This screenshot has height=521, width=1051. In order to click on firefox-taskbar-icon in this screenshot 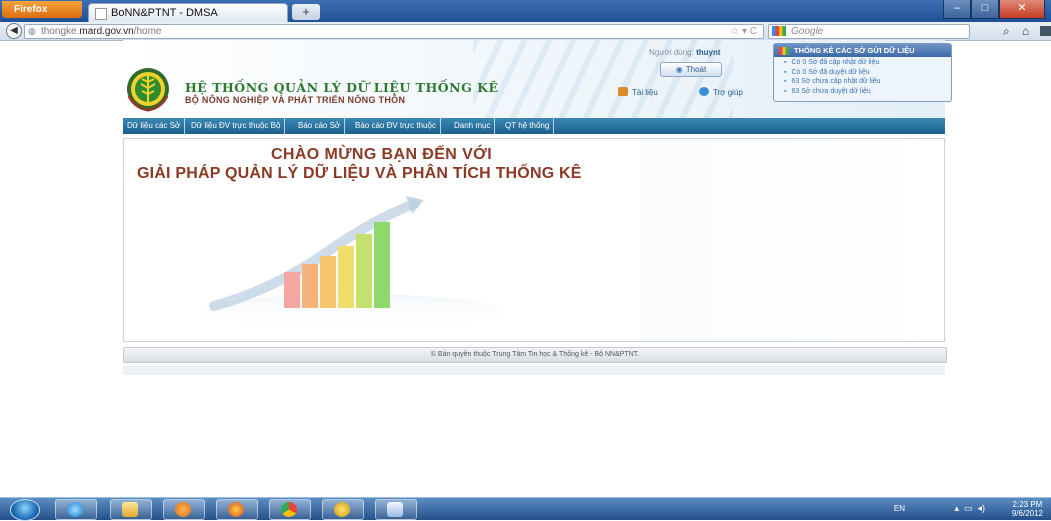, I will do `click(237, 509)`.